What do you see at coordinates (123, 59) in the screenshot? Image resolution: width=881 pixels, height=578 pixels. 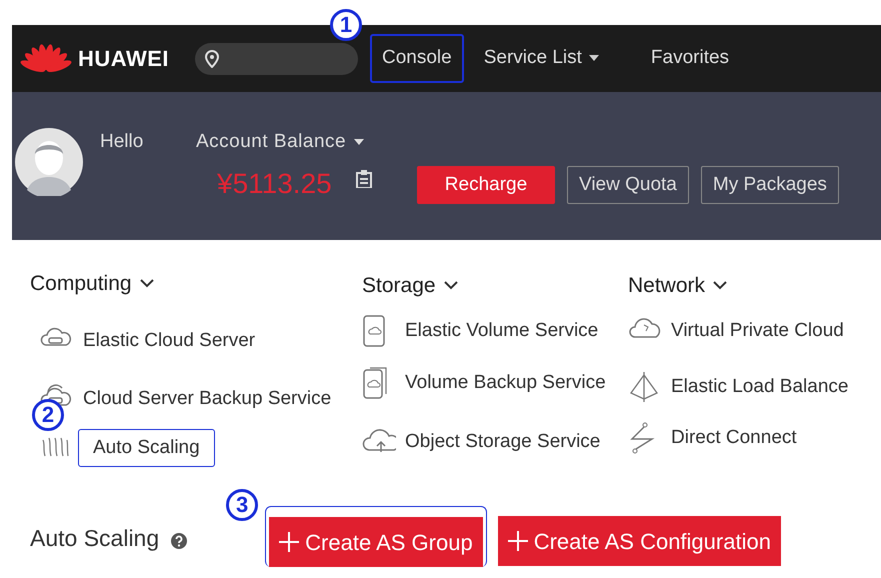 I see `logo-text: HUAWEI` at bounding box center [123, 59].